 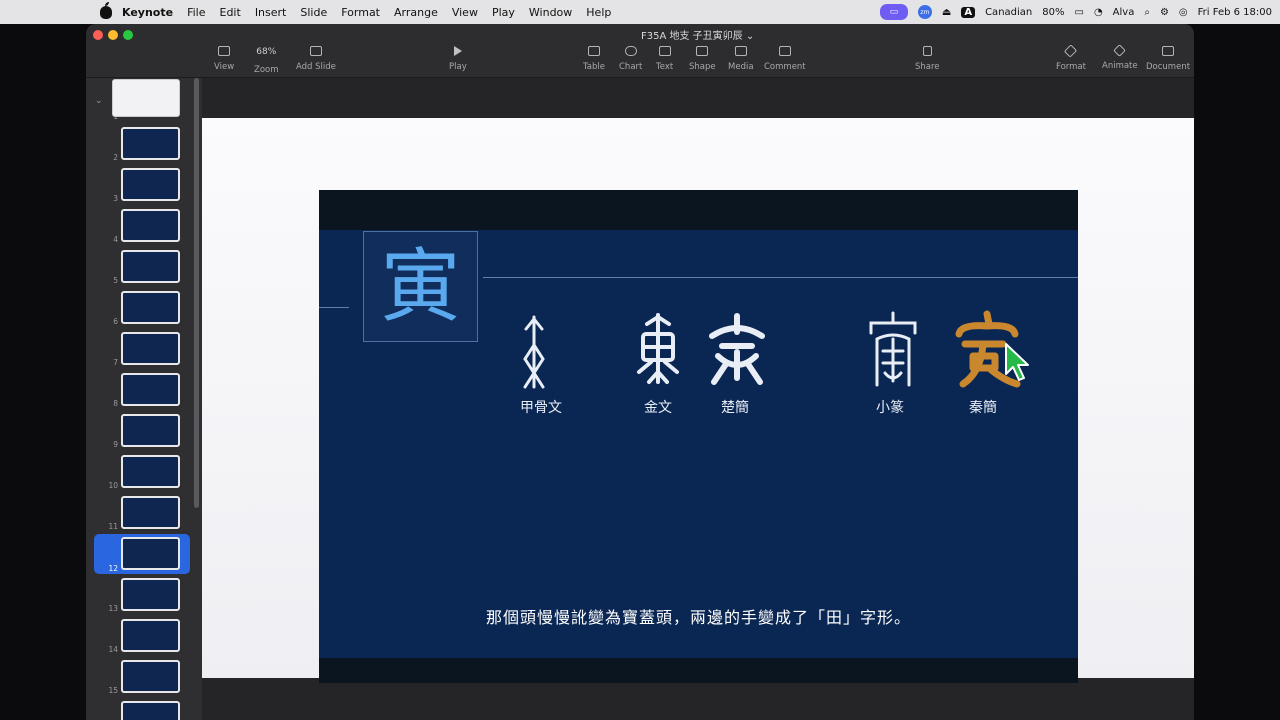 I want to click on user-name: Alva, so click(x=1124, y=12).